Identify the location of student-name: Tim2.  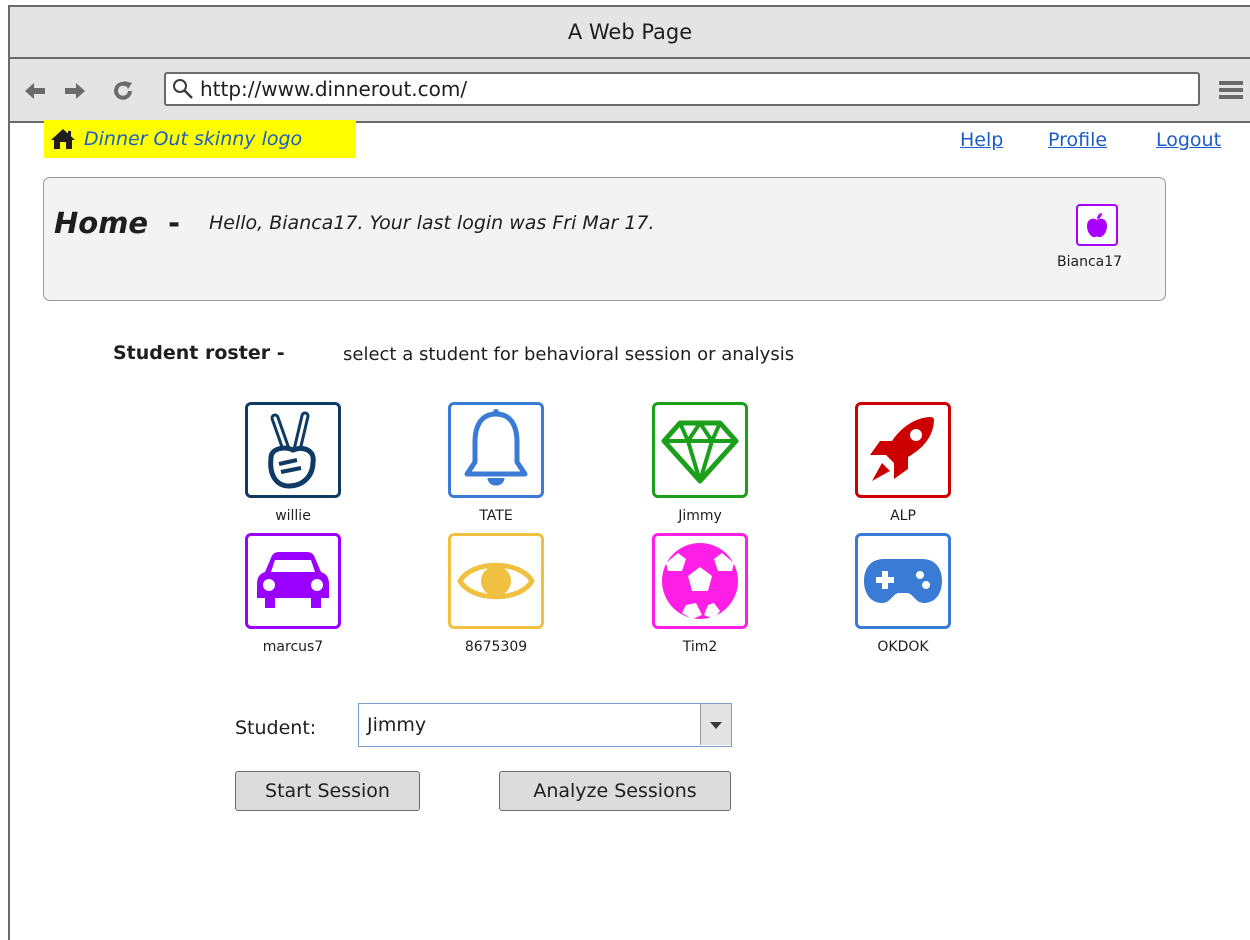
(700, 647).